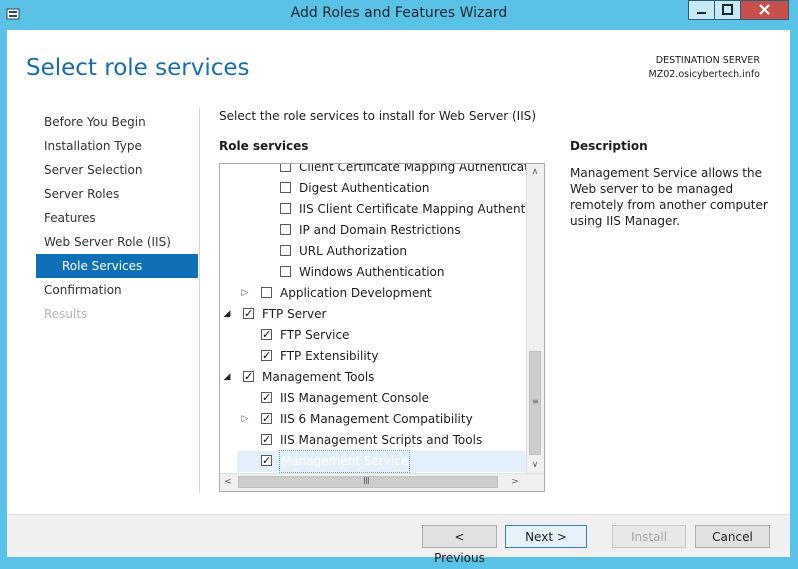 This screenshot has width=798, height=569. Describe the element at coordinates (546, 536) in the screenshot. I see `next-button: Next >` at that location.